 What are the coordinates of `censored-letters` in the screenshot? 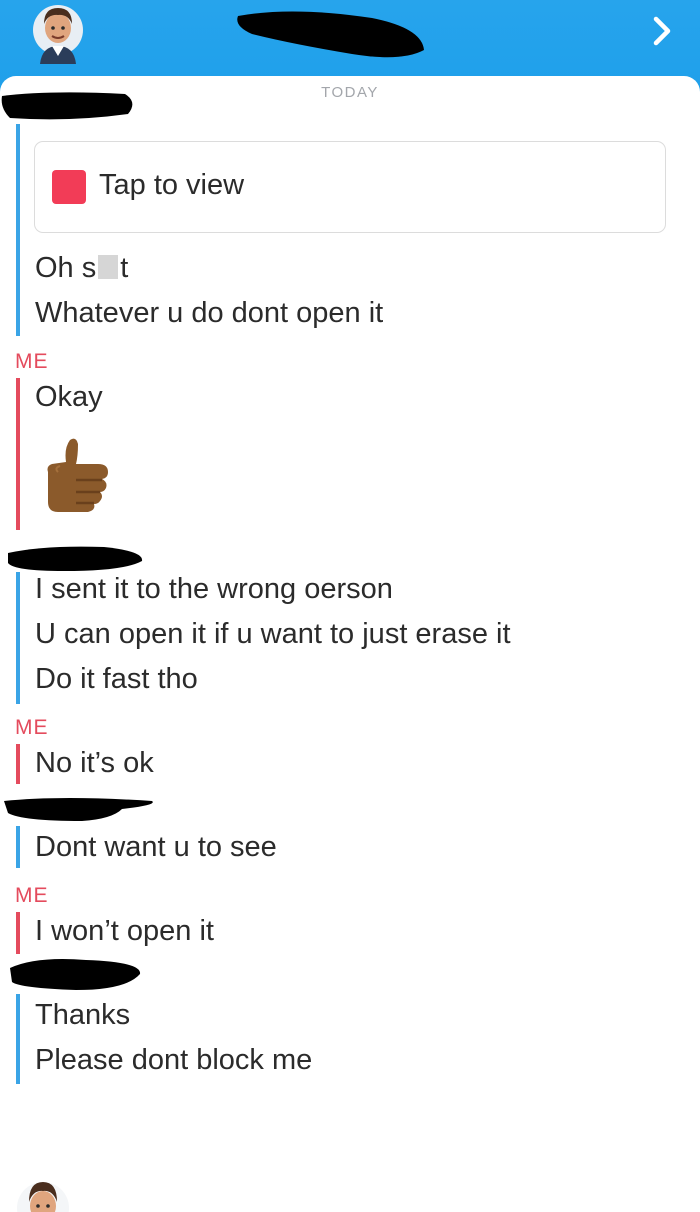 It's located at (108, 267).